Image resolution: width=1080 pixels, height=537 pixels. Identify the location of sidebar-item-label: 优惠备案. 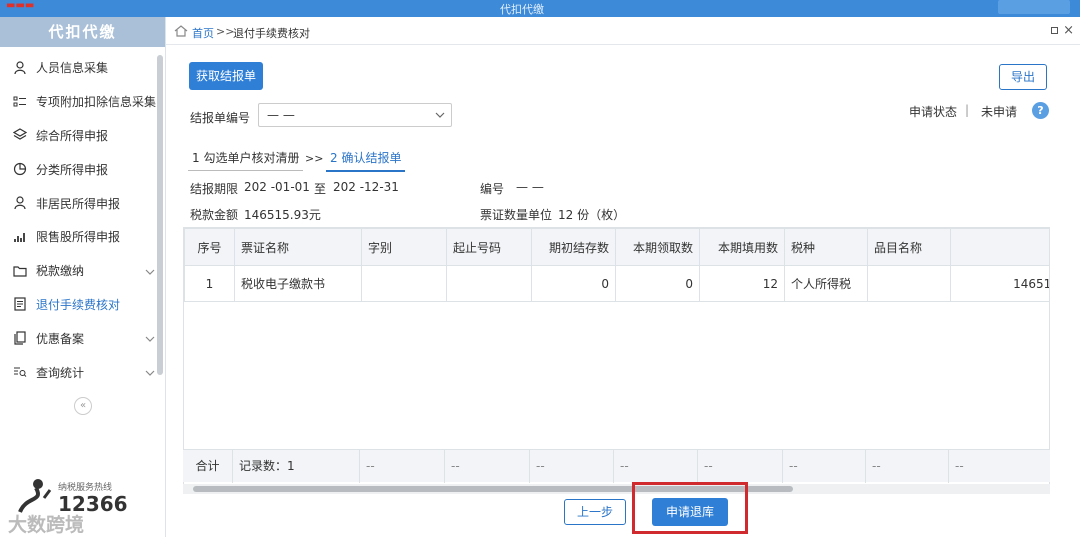
(60, 338).